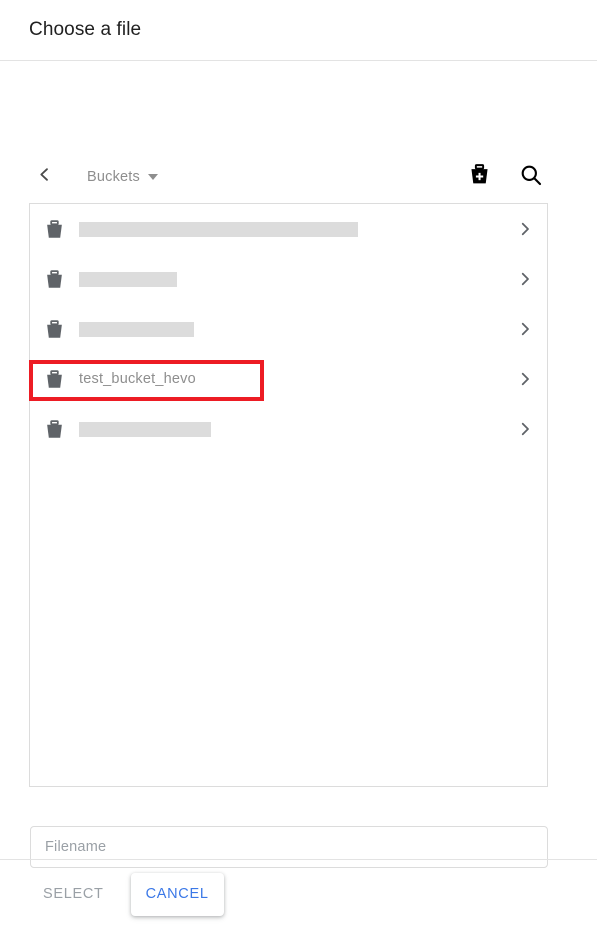  Describe the element at coordinates (85, 29) in the screenshot. I see `page-title: Choose a file` at that location.